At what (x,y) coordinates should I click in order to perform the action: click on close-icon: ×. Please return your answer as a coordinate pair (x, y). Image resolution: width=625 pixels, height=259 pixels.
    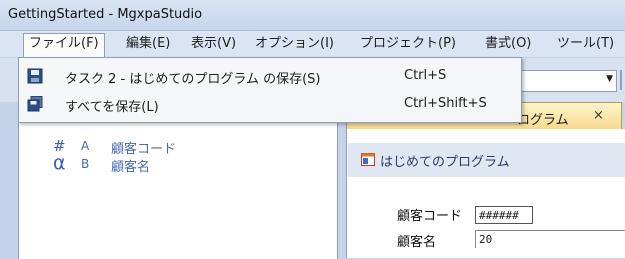
    Looking at the image, I should click on (598, 115).